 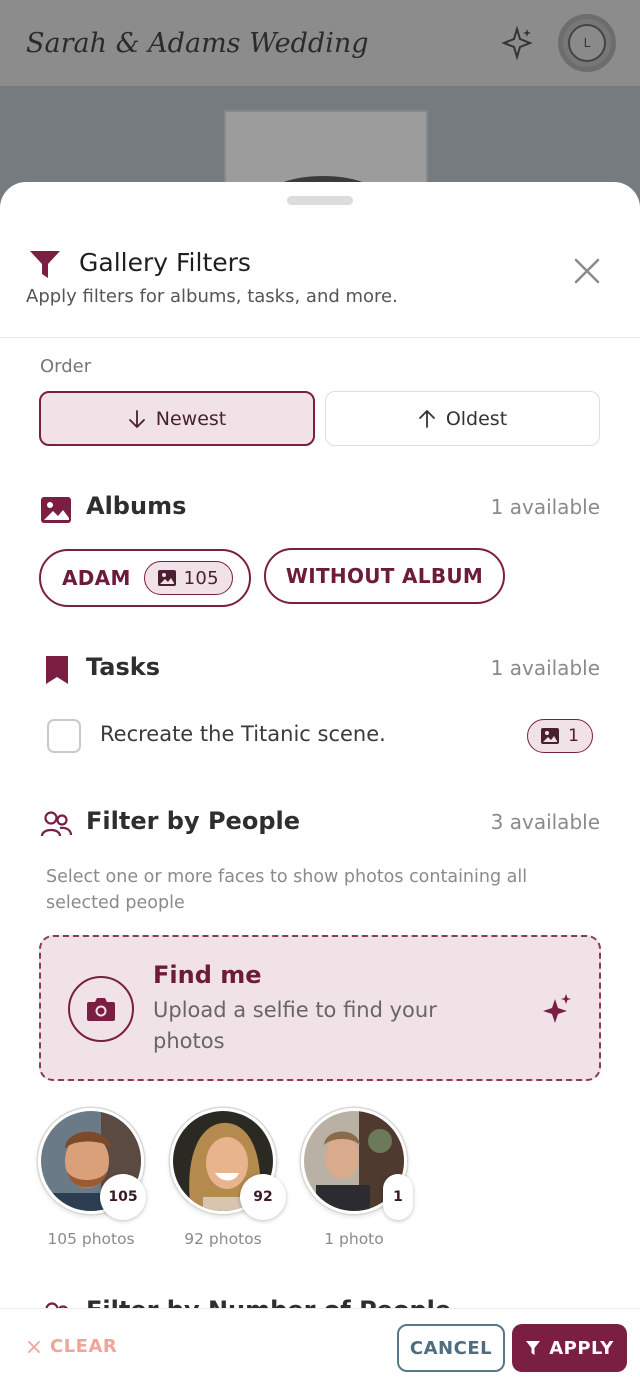 What do you see at coordinates (66, 366) in the screenshot?
I see `order-label: Order` at bounding box center [66, 366].